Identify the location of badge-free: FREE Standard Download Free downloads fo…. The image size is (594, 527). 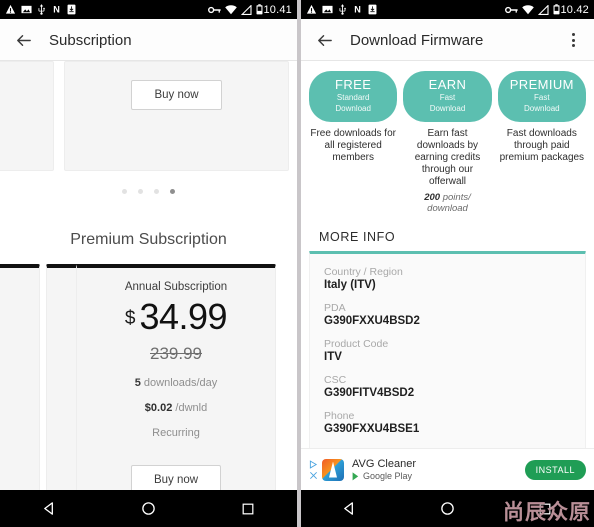
(353, 142).